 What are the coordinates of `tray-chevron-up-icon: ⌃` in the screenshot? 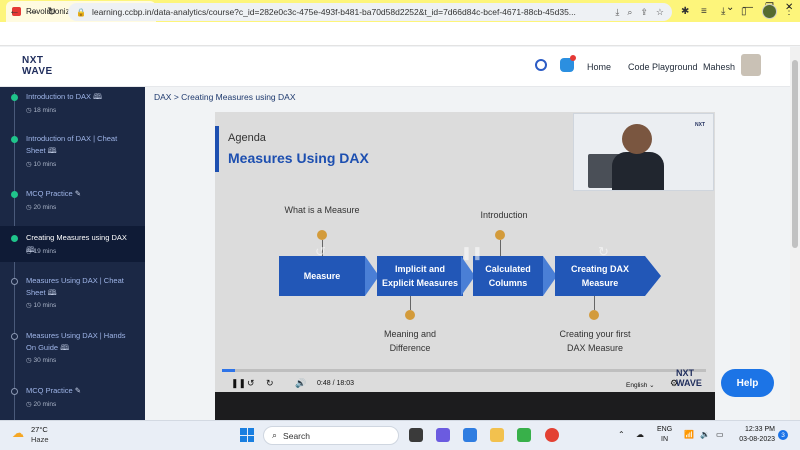 It's located at (621, 434).